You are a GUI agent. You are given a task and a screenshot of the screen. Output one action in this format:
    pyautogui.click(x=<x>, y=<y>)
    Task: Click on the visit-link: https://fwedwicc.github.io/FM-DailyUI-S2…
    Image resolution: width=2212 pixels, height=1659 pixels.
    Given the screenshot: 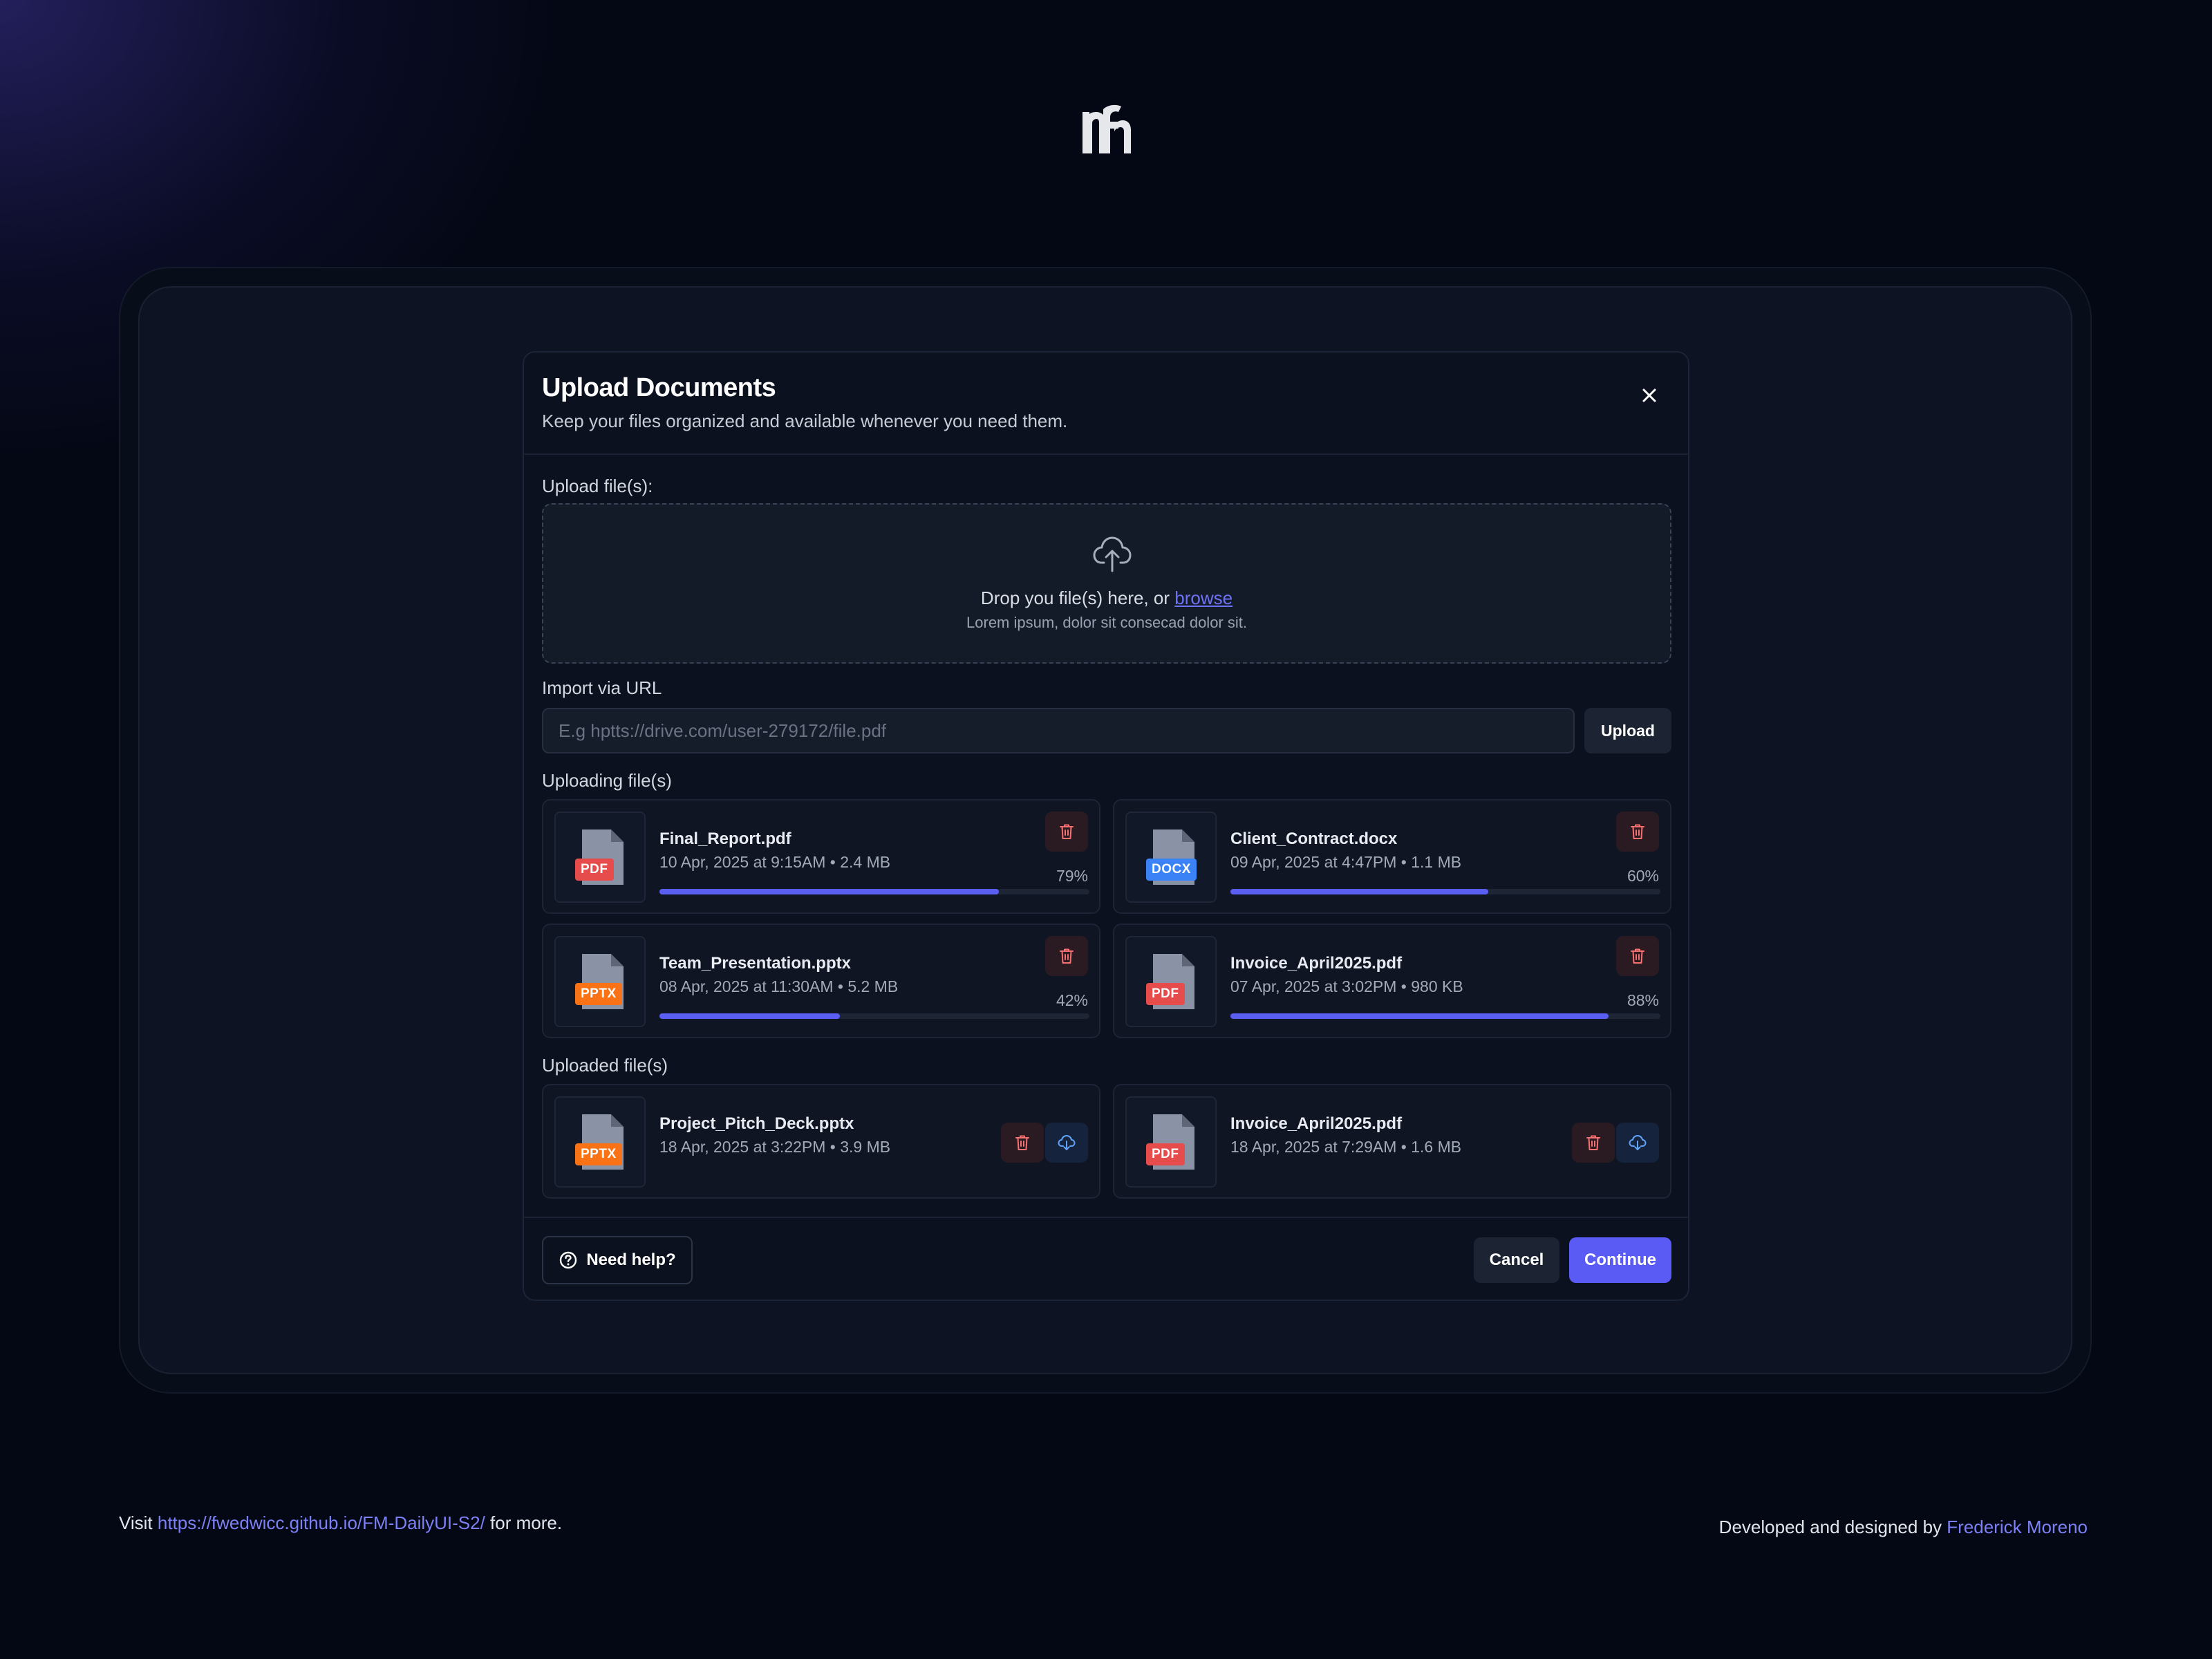 What is the action you would take?
    pyautogui.click(x=321, y=1522)
    